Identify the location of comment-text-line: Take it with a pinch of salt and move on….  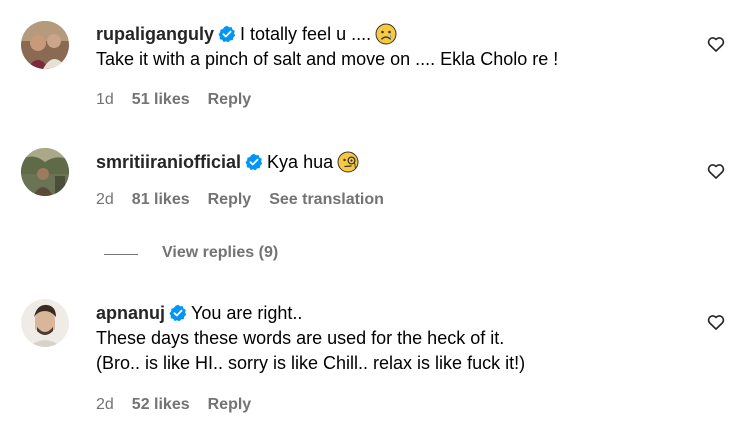
(327, 59).